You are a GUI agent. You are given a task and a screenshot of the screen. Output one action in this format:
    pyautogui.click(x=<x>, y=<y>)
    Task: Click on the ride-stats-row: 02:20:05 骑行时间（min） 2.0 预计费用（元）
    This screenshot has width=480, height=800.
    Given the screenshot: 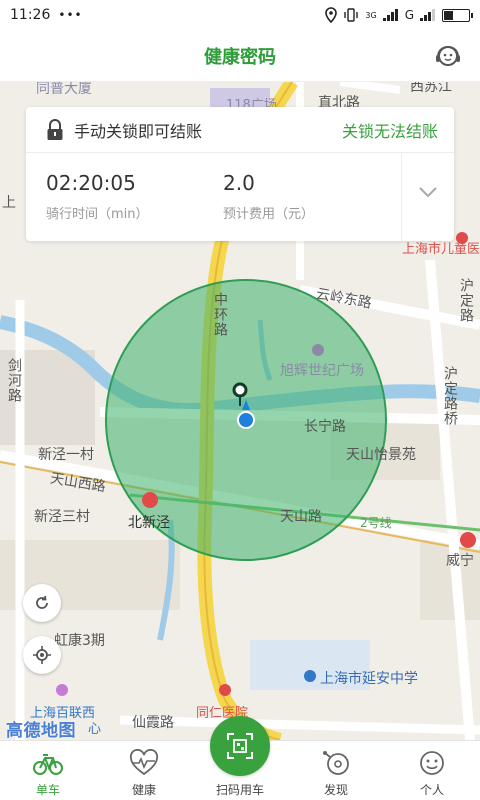 What is the action you would take?
    pyautogui.click(x=240, y=197)
    